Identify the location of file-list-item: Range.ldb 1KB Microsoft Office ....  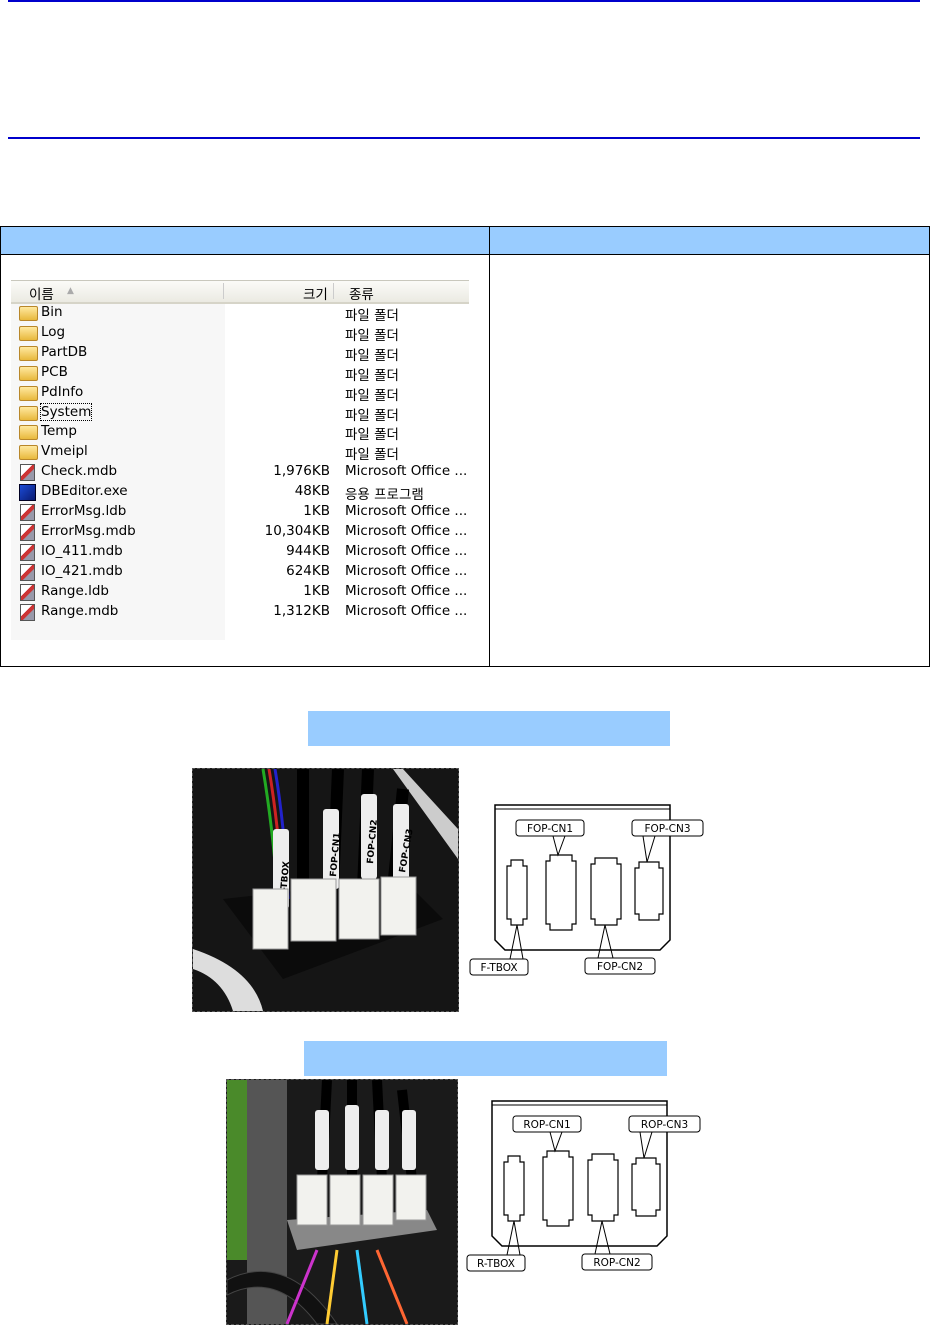
(240, 592).